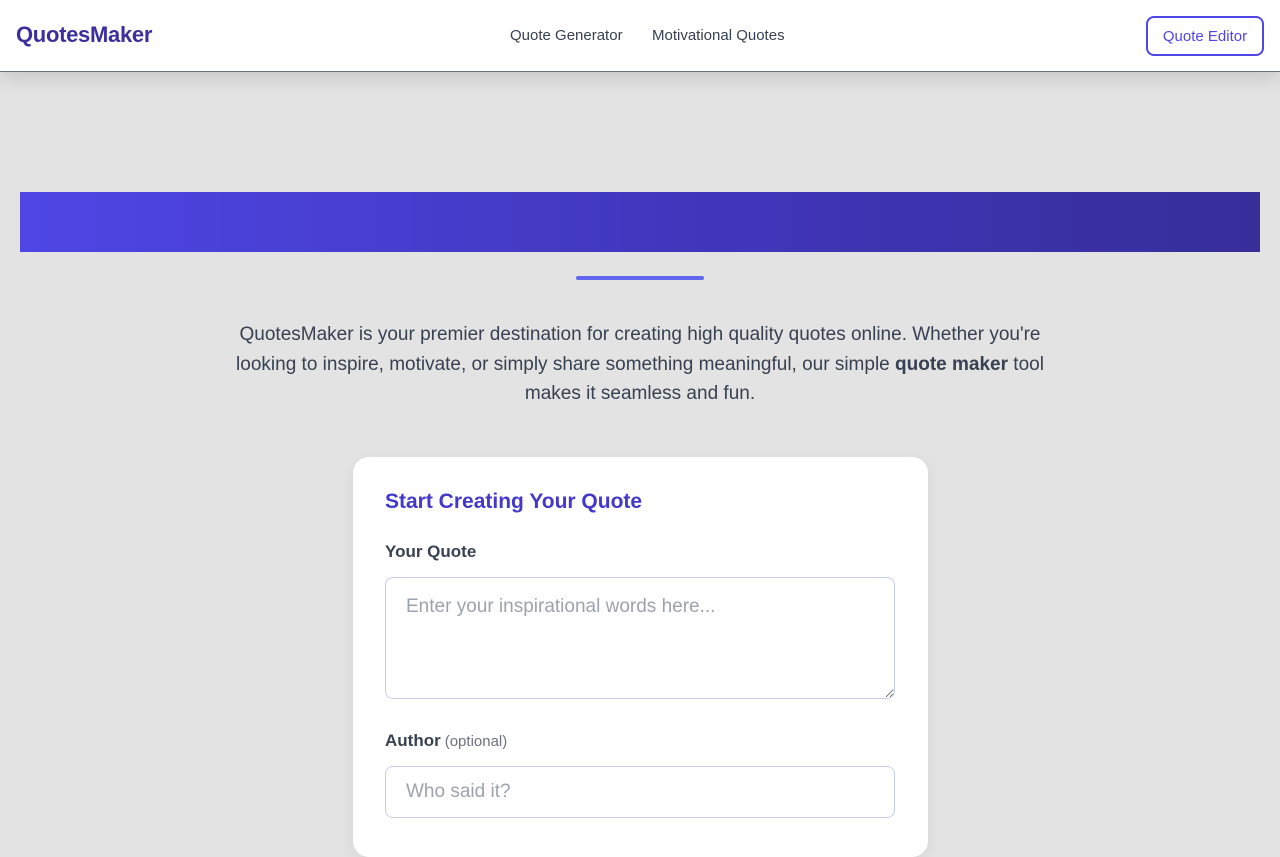  Describe the element at coordinates (1205, 36) in the screenshot. I see `quote-editor-button: Quote Editor` at that location.